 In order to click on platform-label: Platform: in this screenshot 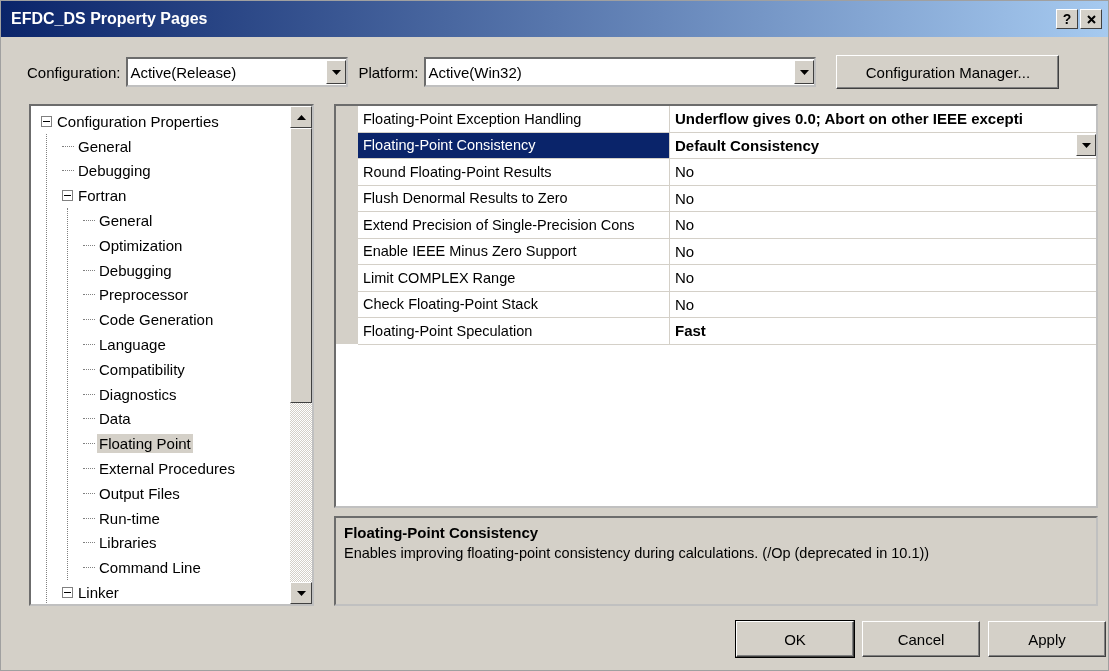, I will do `click(388, 72)`.